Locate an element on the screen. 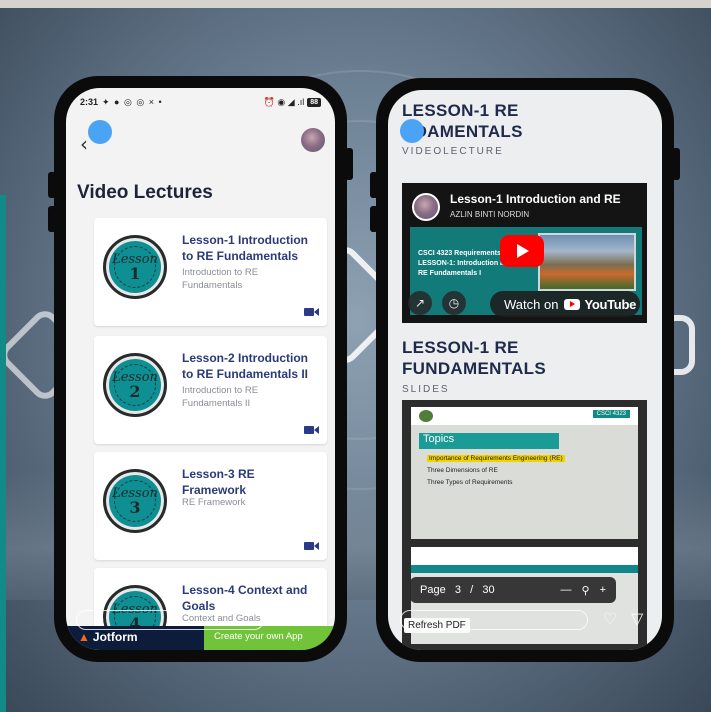  badge-number: 1 is located at coordinates (135, 273).